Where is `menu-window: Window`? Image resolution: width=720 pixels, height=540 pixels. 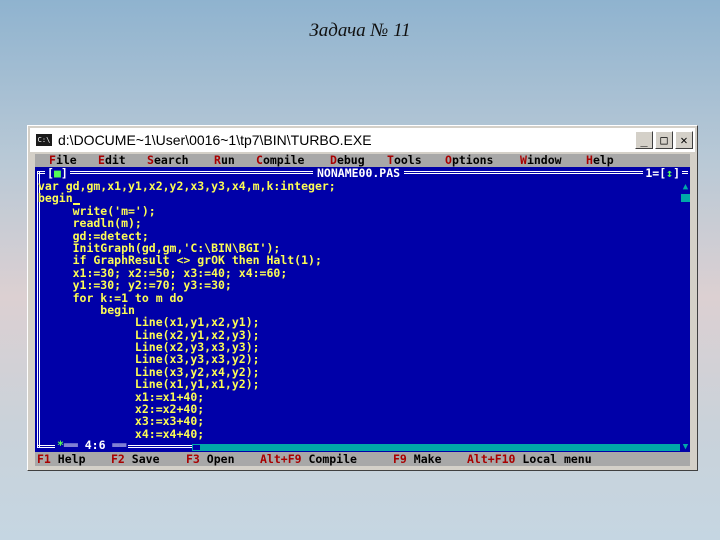 menu-window: Window is located at coordinates (541, 160).